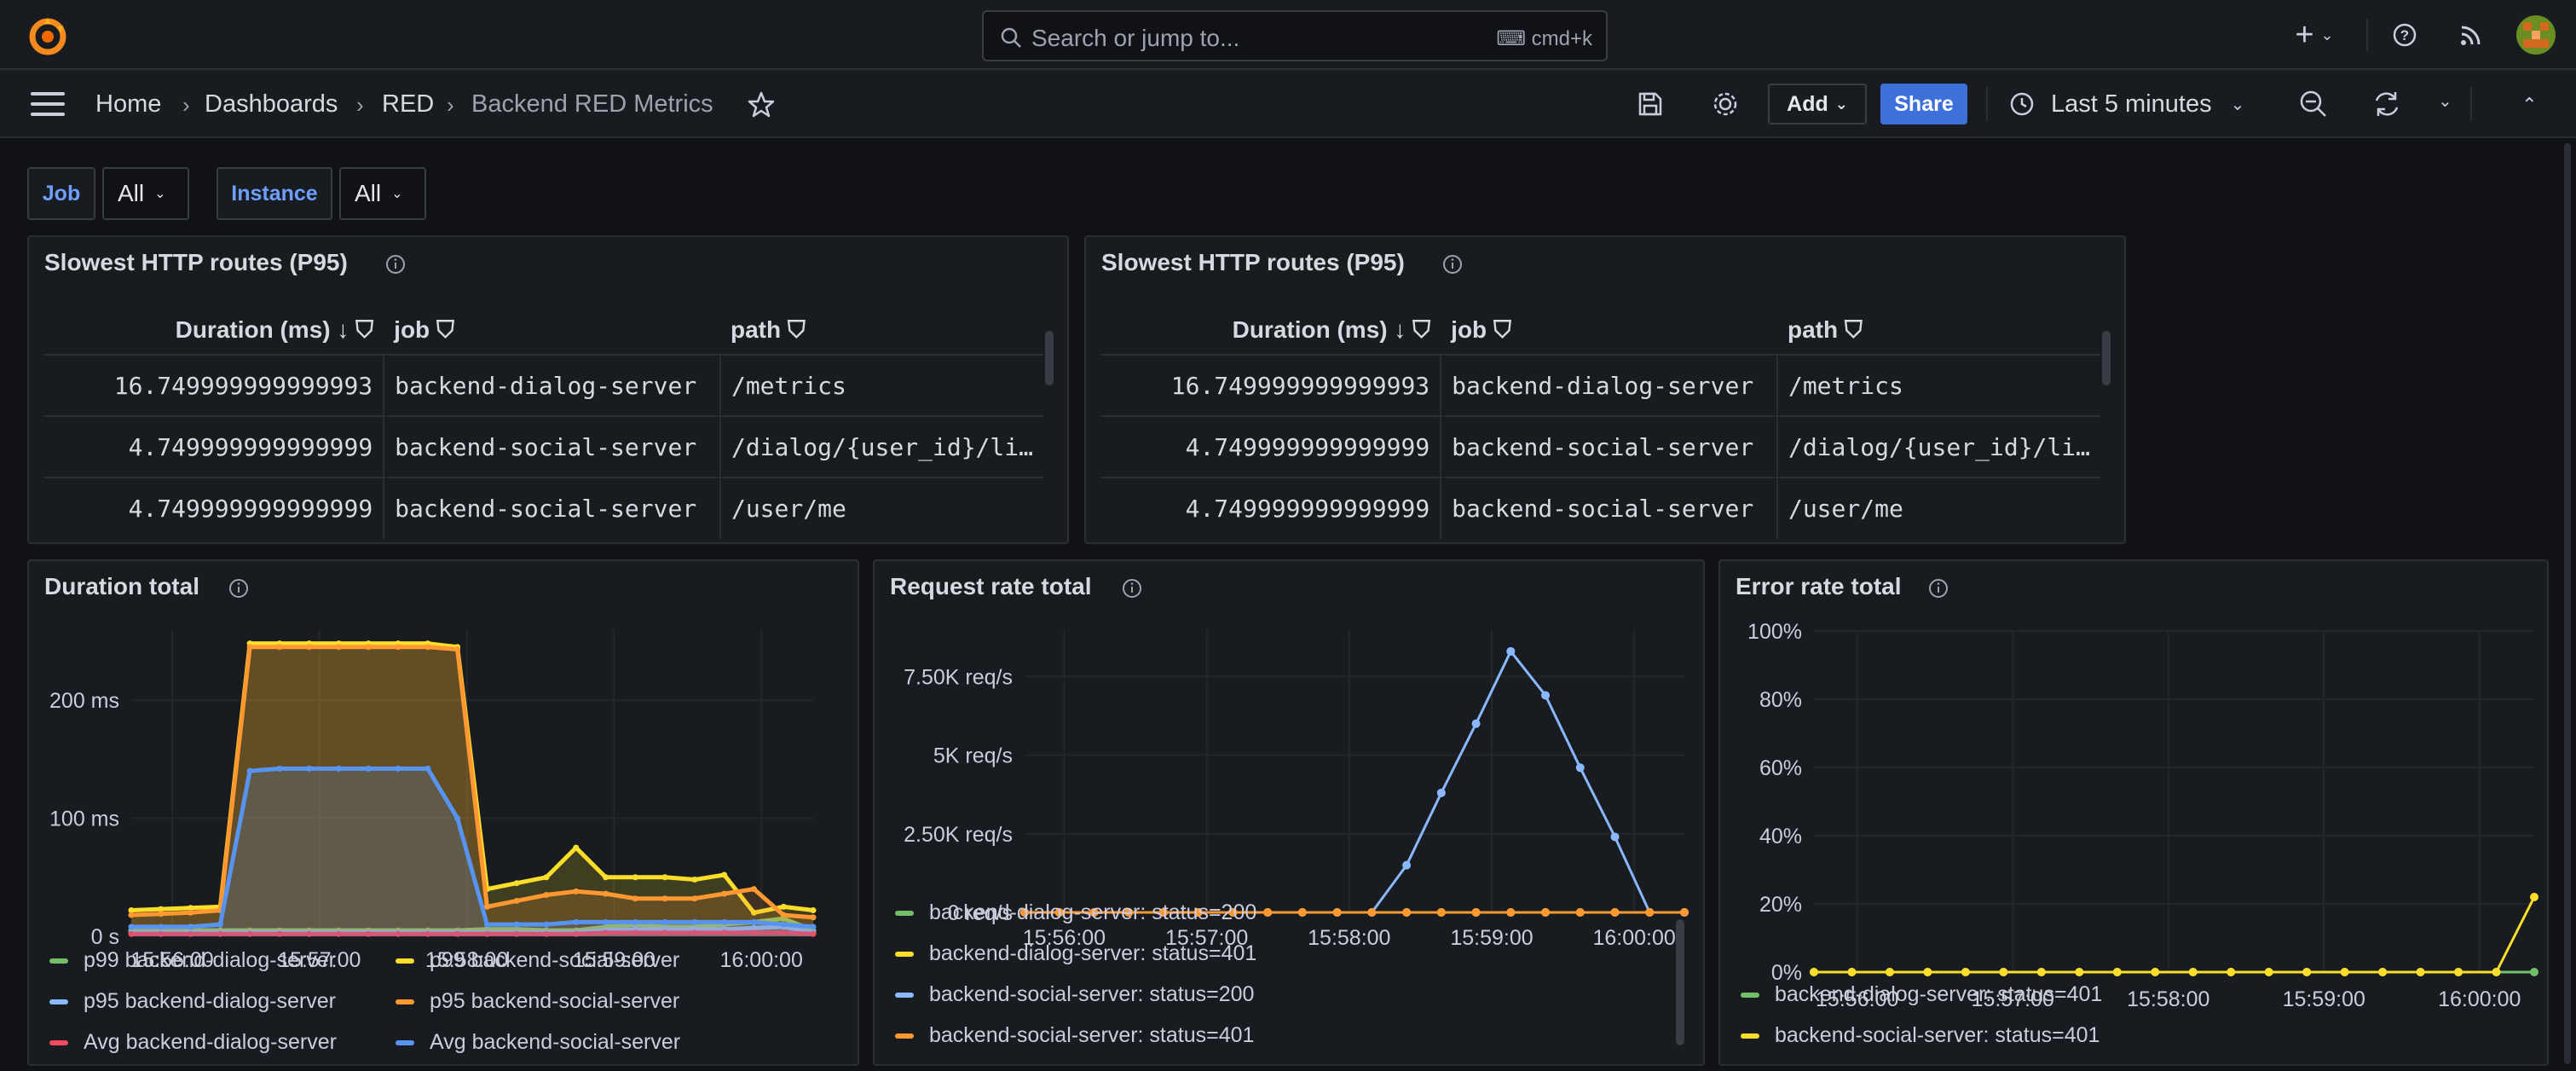 This screenshot has width=2576, height=1071. I want to click on legend-label: backend-dialog-server: status=401, so click(1939, 994).